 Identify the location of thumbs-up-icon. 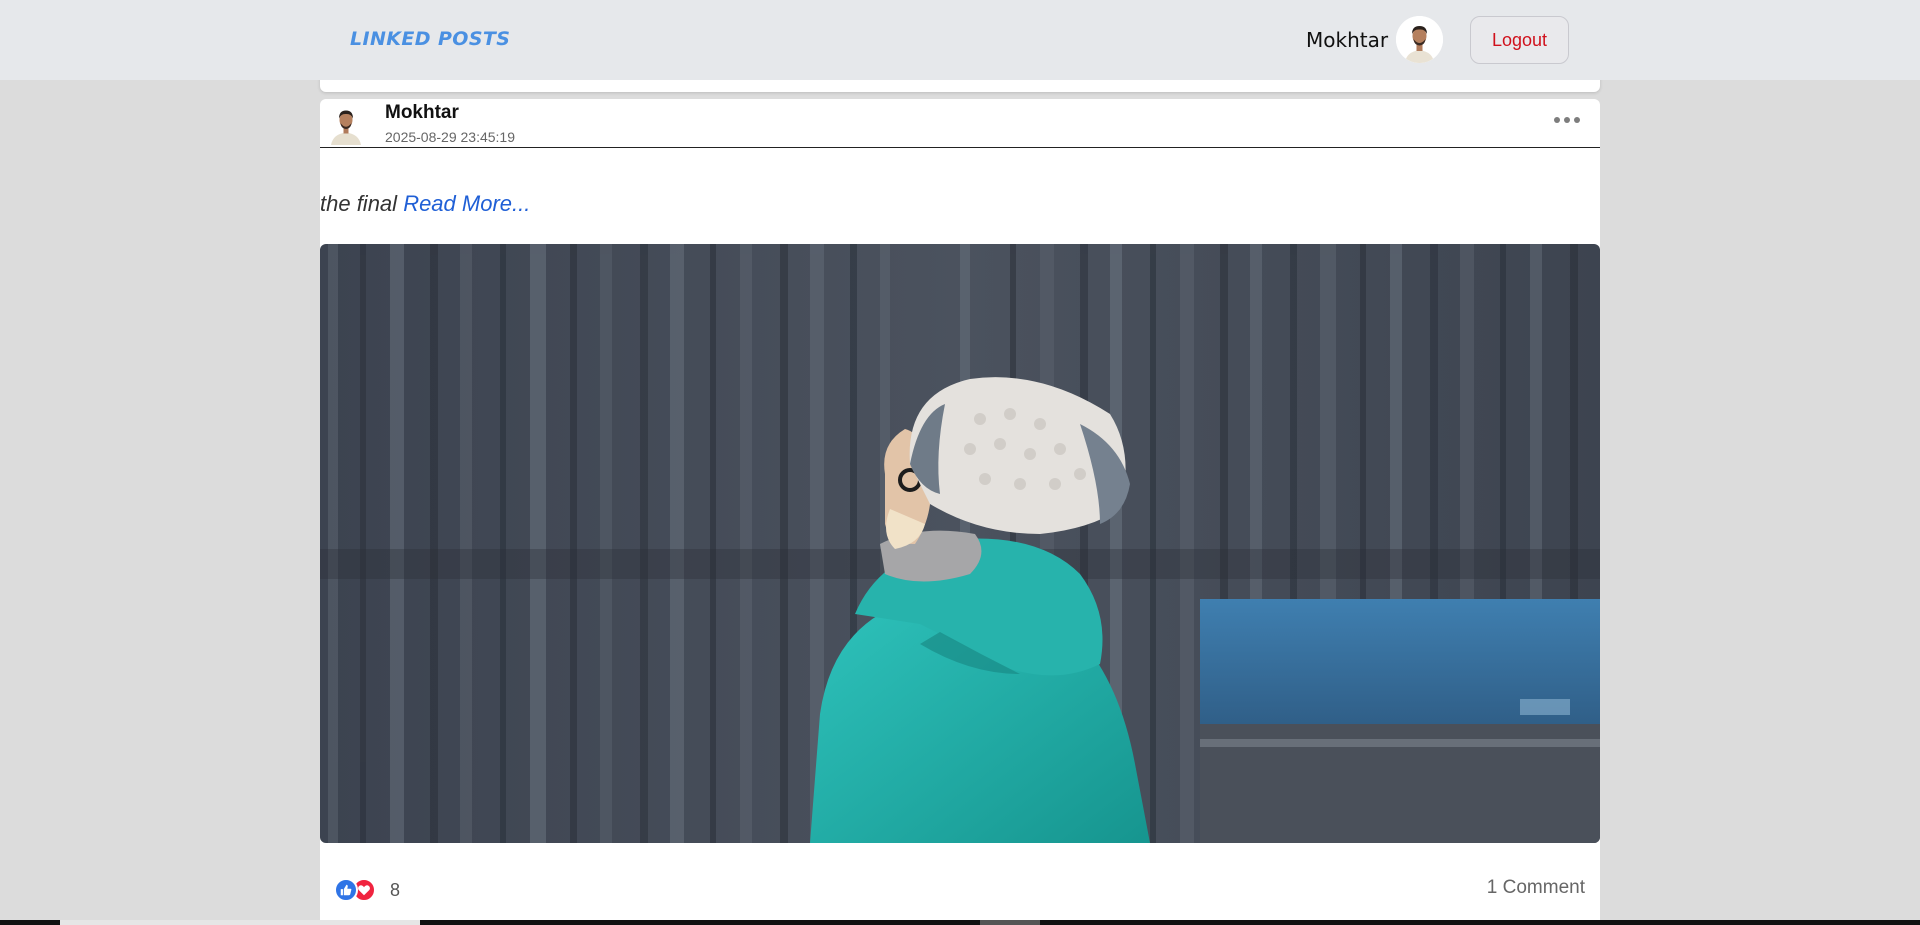
(346, 890).